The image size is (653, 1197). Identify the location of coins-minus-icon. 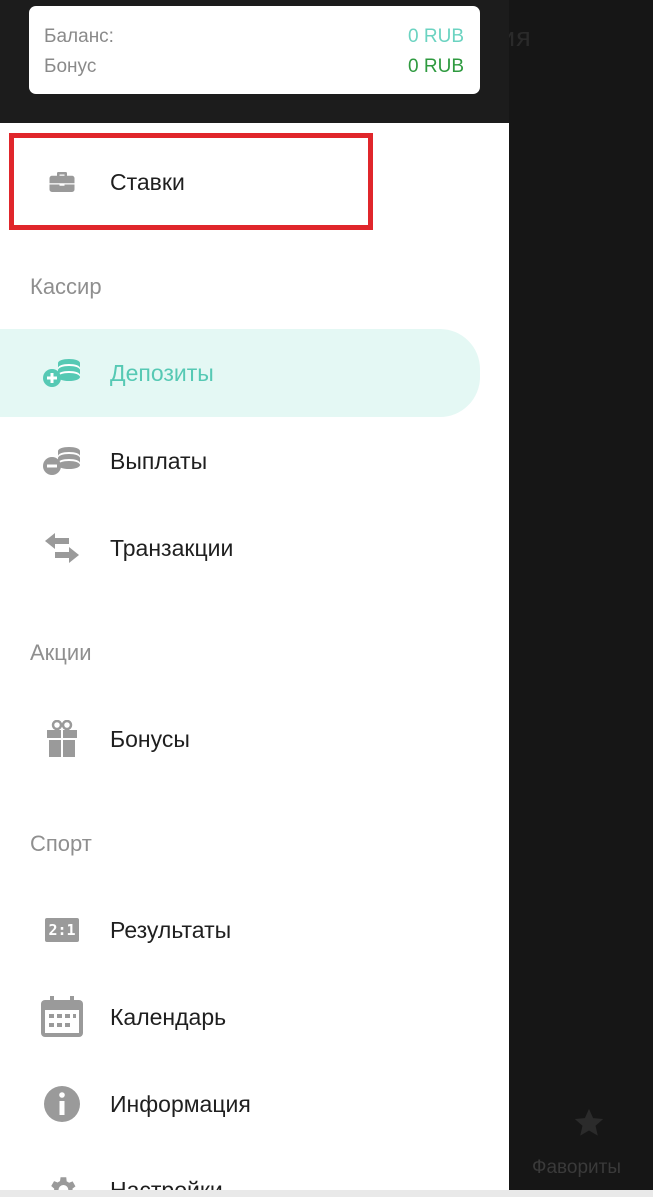
(62, 461).